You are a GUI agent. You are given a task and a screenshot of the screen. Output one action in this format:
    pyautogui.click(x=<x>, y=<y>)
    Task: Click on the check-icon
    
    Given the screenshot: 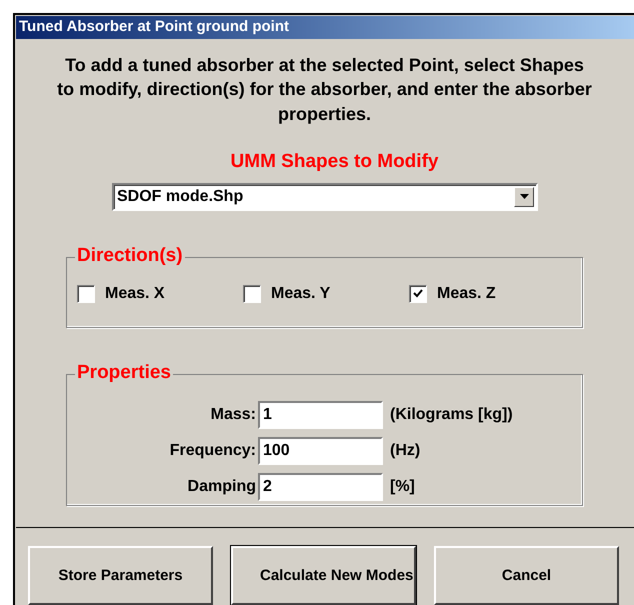 What is the action you would take?
    pyautogui.click(x=418, y=293)
    